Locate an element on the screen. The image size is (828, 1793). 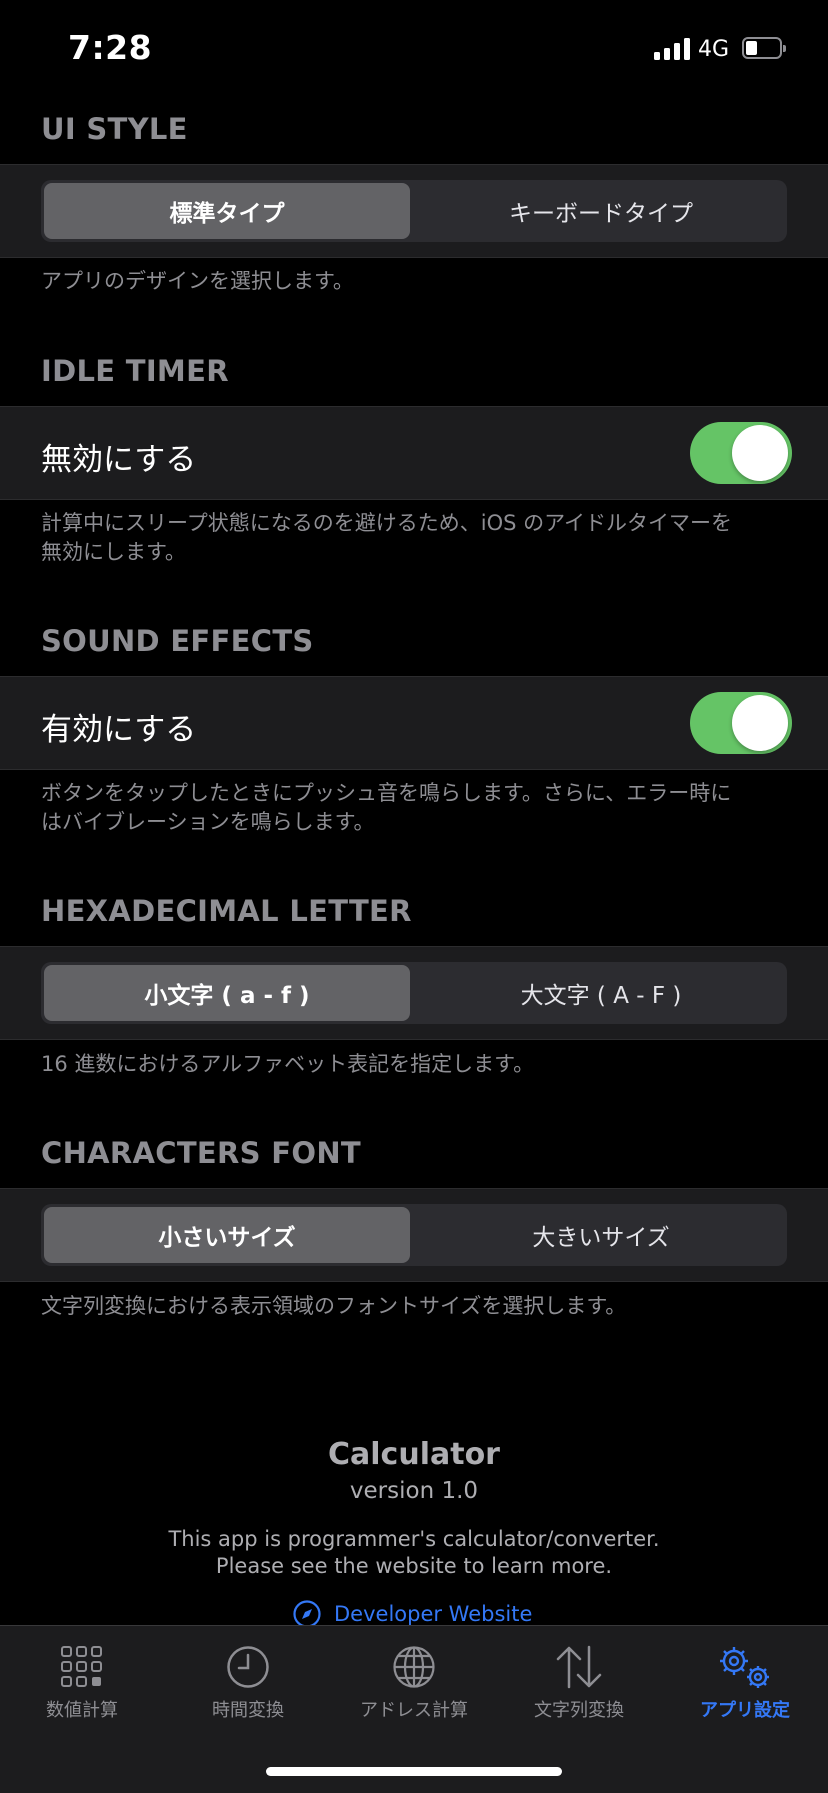
sound-effects-toggle is located at coordinates (741, 723).